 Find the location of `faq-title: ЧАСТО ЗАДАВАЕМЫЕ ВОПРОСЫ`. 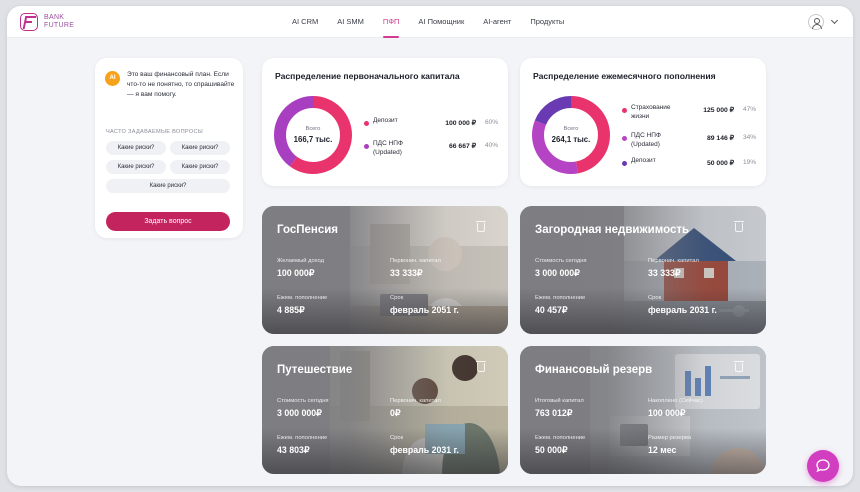

faq-title: ЧАСТО ЗАДАВАЕМЫЕ ВОПРОСЫ is located at coordinates (155, 132).